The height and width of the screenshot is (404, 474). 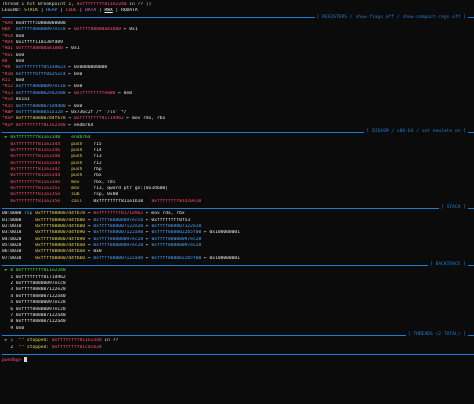 What do you see at coordinates (40, 284) in the screenshot?
I see `backtrace-address: 0xffff88800097ecc0` at bounding box center [40, 284].